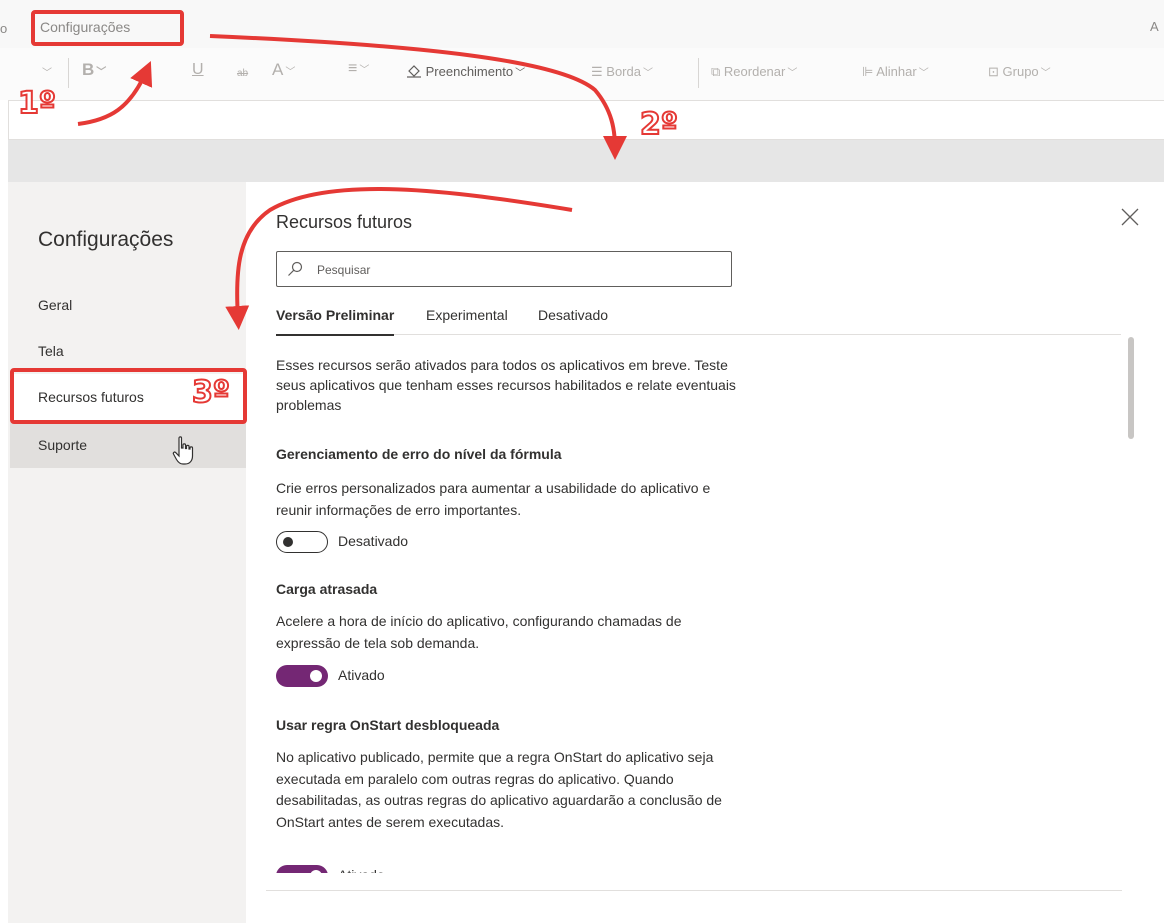 This screenshot has height=923, width=1164. What do you see at coordinates (1130, 217) in the screenshot?
I see `close-icon` at bounding box center [1130, 217].